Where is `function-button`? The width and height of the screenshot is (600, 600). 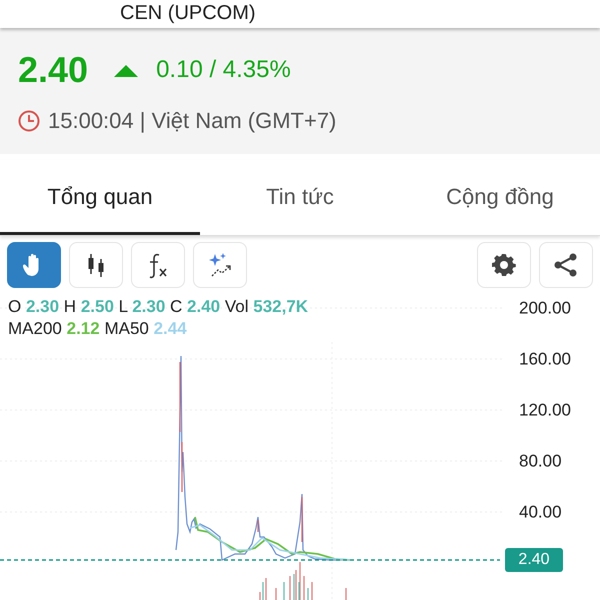 function-button is located at coordinates (158, 265).